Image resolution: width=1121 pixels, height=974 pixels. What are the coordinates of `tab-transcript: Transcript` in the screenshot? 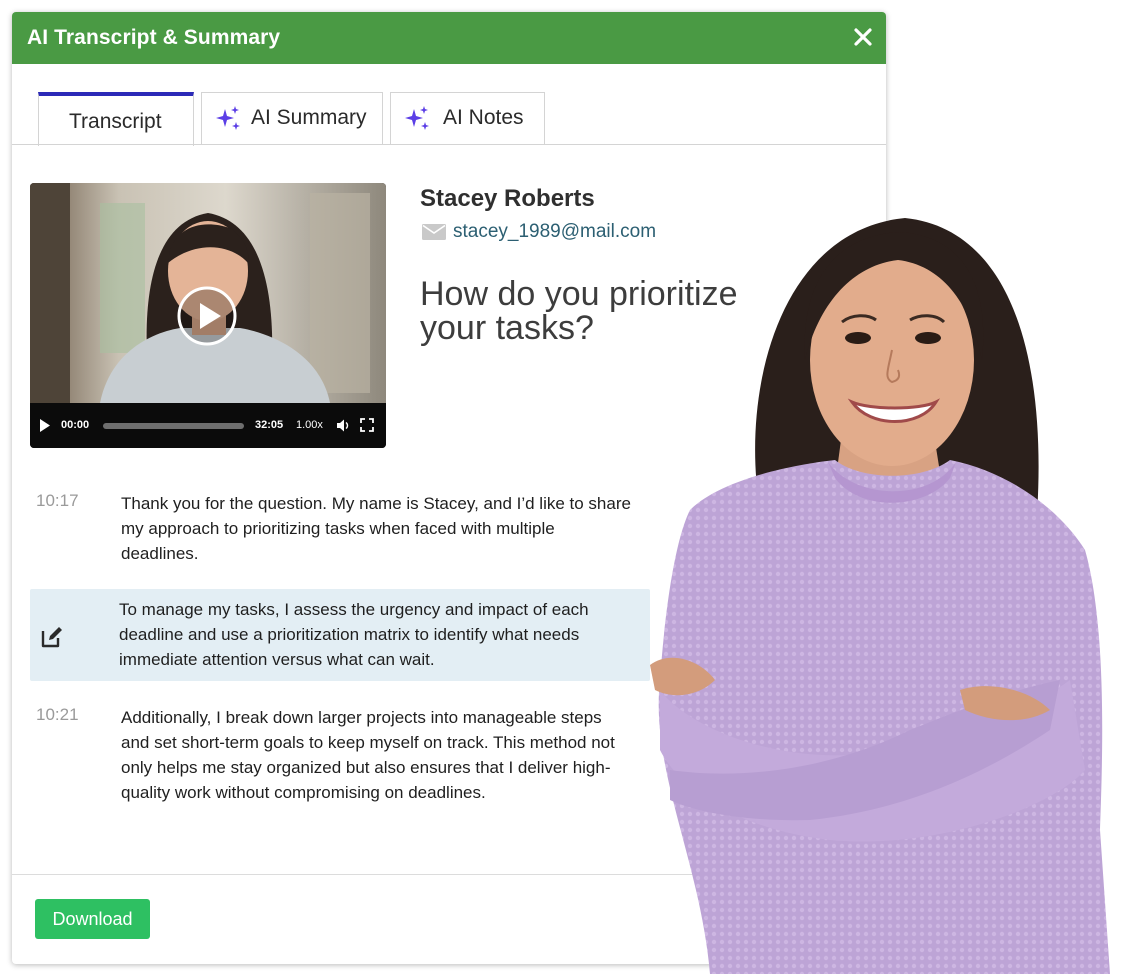 It's located at (116, 119).